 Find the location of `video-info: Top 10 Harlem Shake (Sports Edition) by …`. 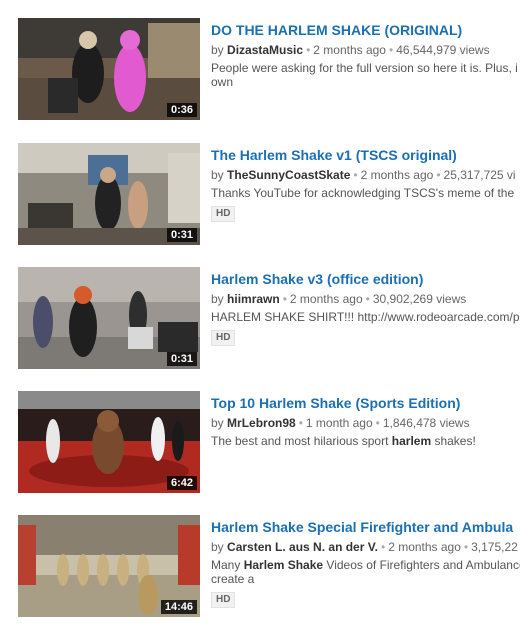

video-info: Top 10 Harlem Shake (Sports Edition) by … is located at coordinates (365, 421).